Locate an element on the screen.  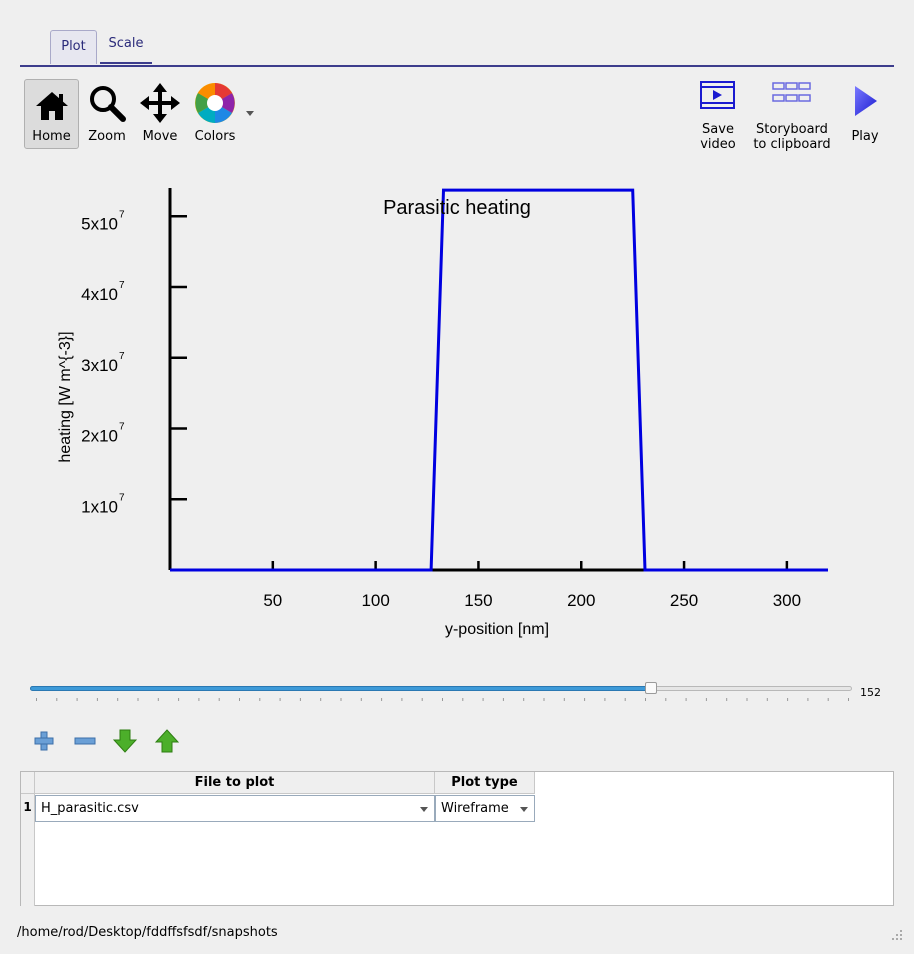
column-header-file: File to plot is located at coordinates (235, 783).